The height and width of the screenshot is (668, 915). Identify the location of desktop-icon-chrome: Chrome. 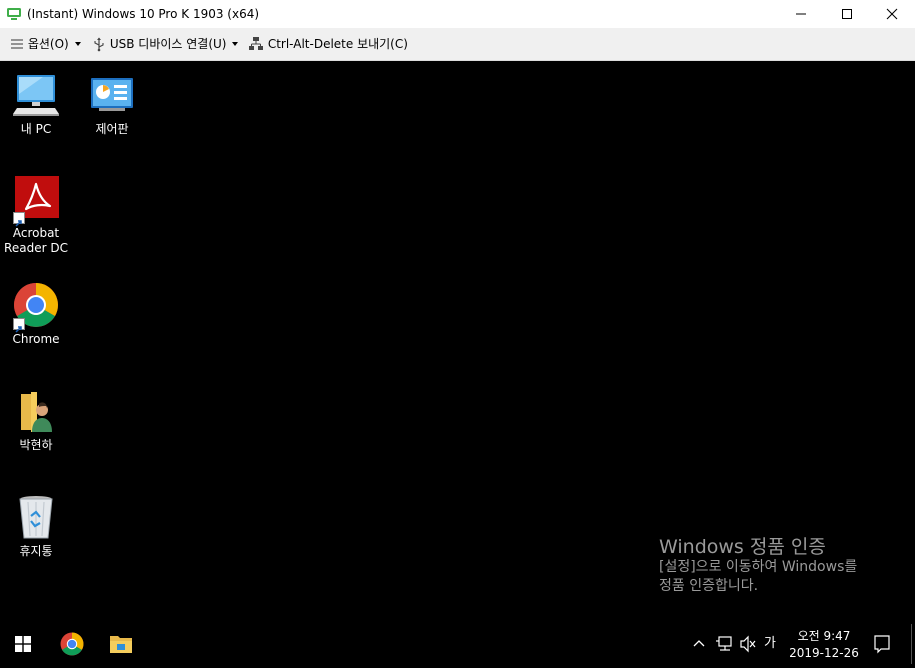
(36, 314).